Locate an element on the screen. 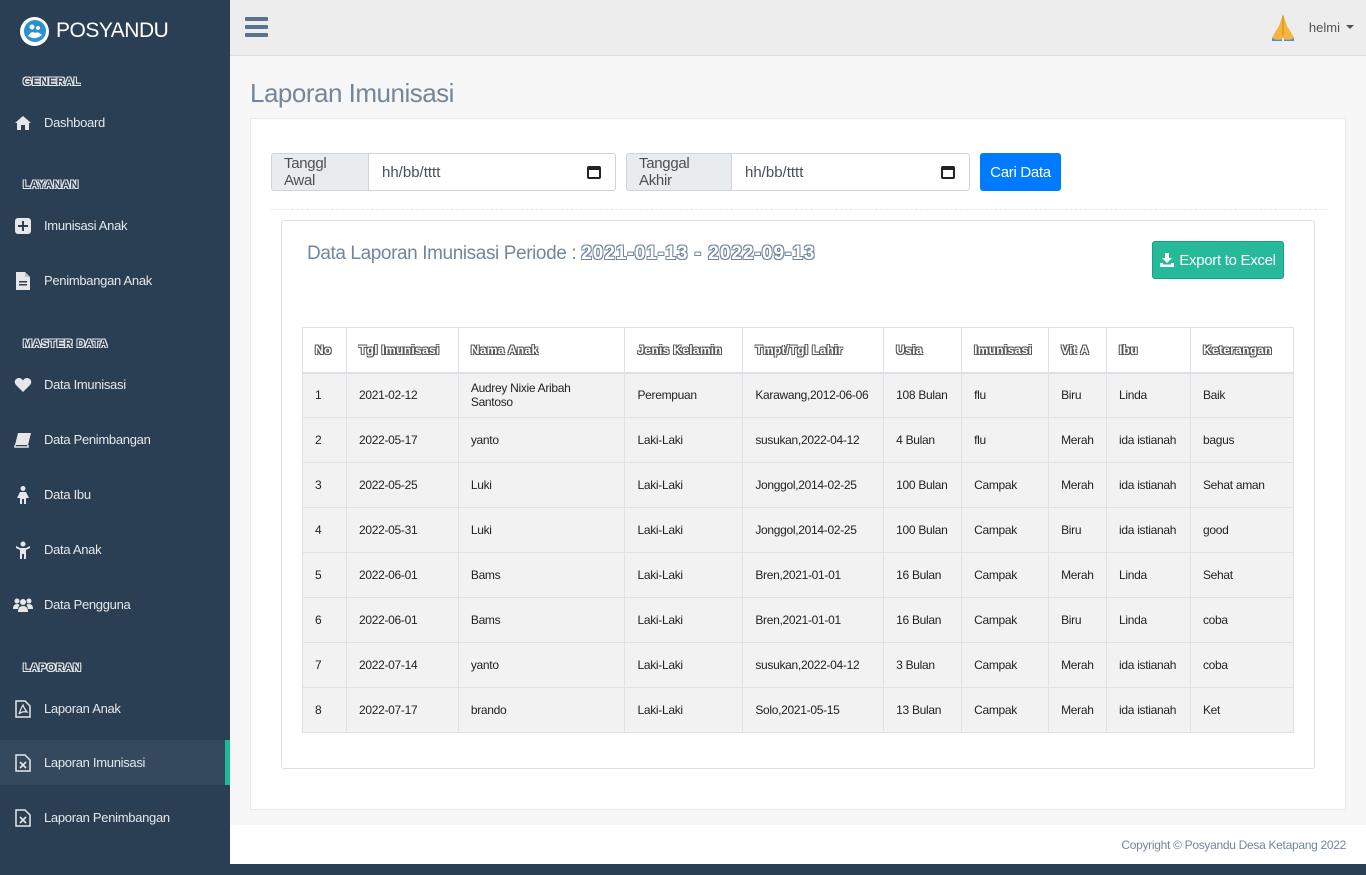  table-cell: Bams is located at coordinates (541, 620).